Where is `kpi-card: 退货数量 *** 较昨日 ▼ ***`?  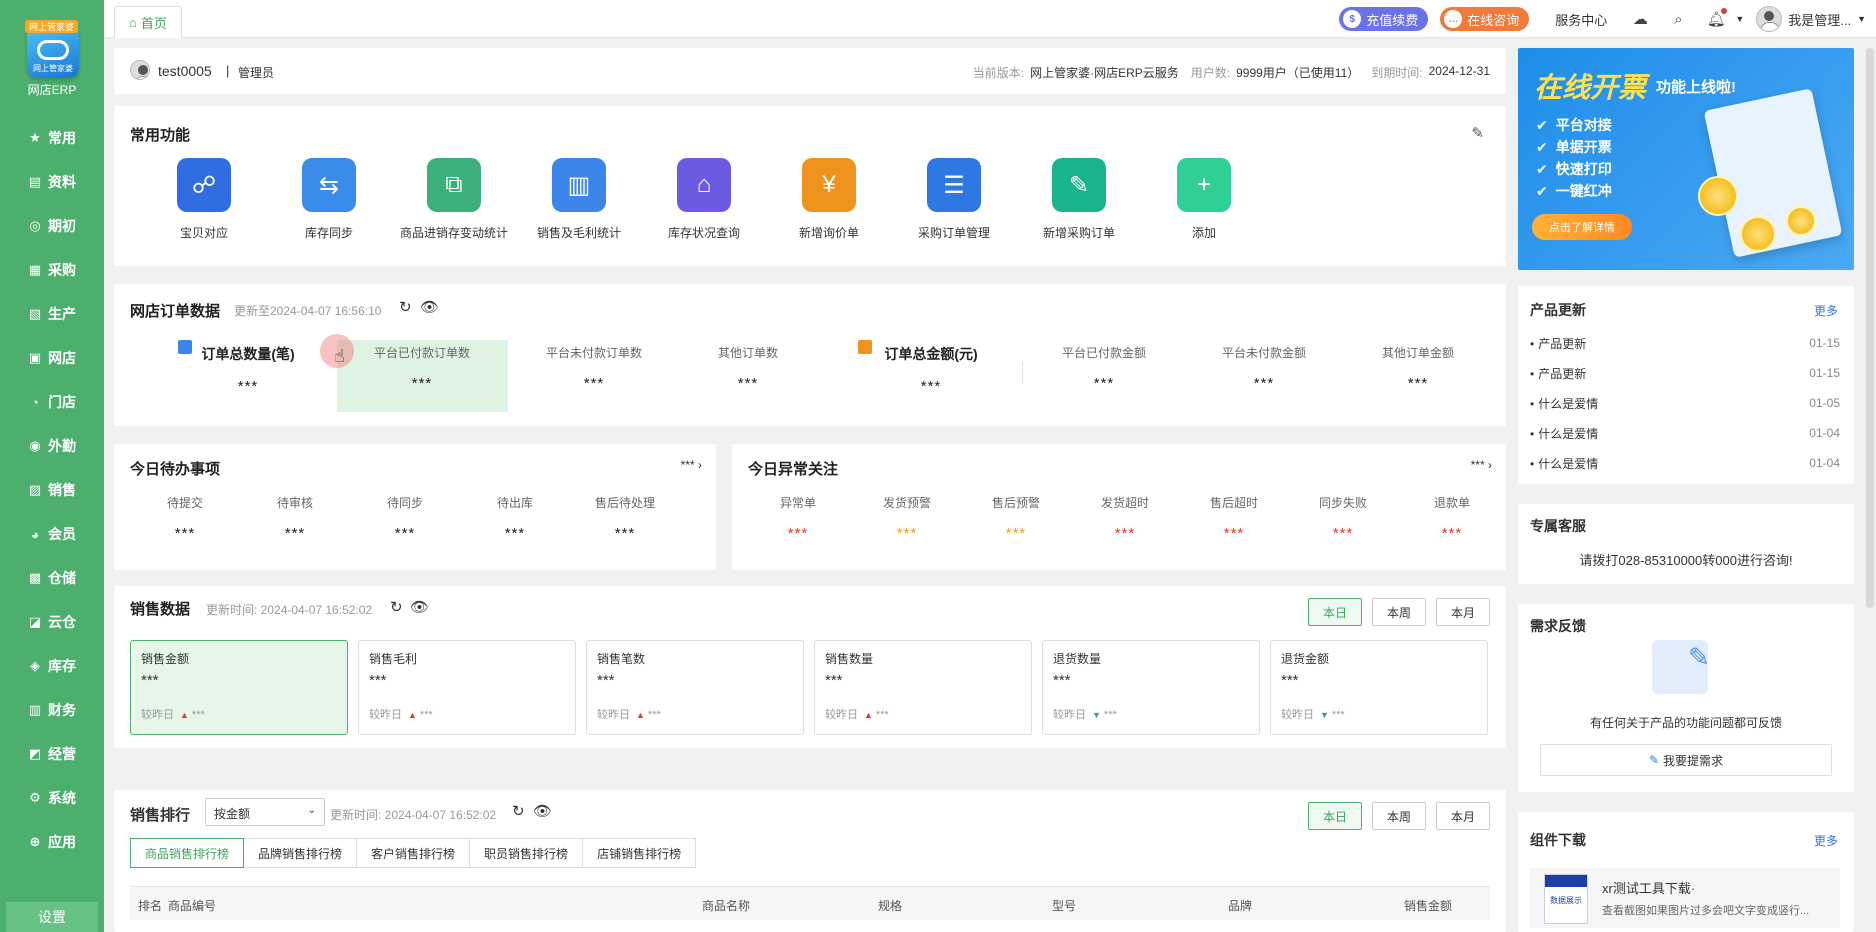 kpi-card: 退货数量 *** 较昨日 ▼ *** is located at coordinates (1151, 687).